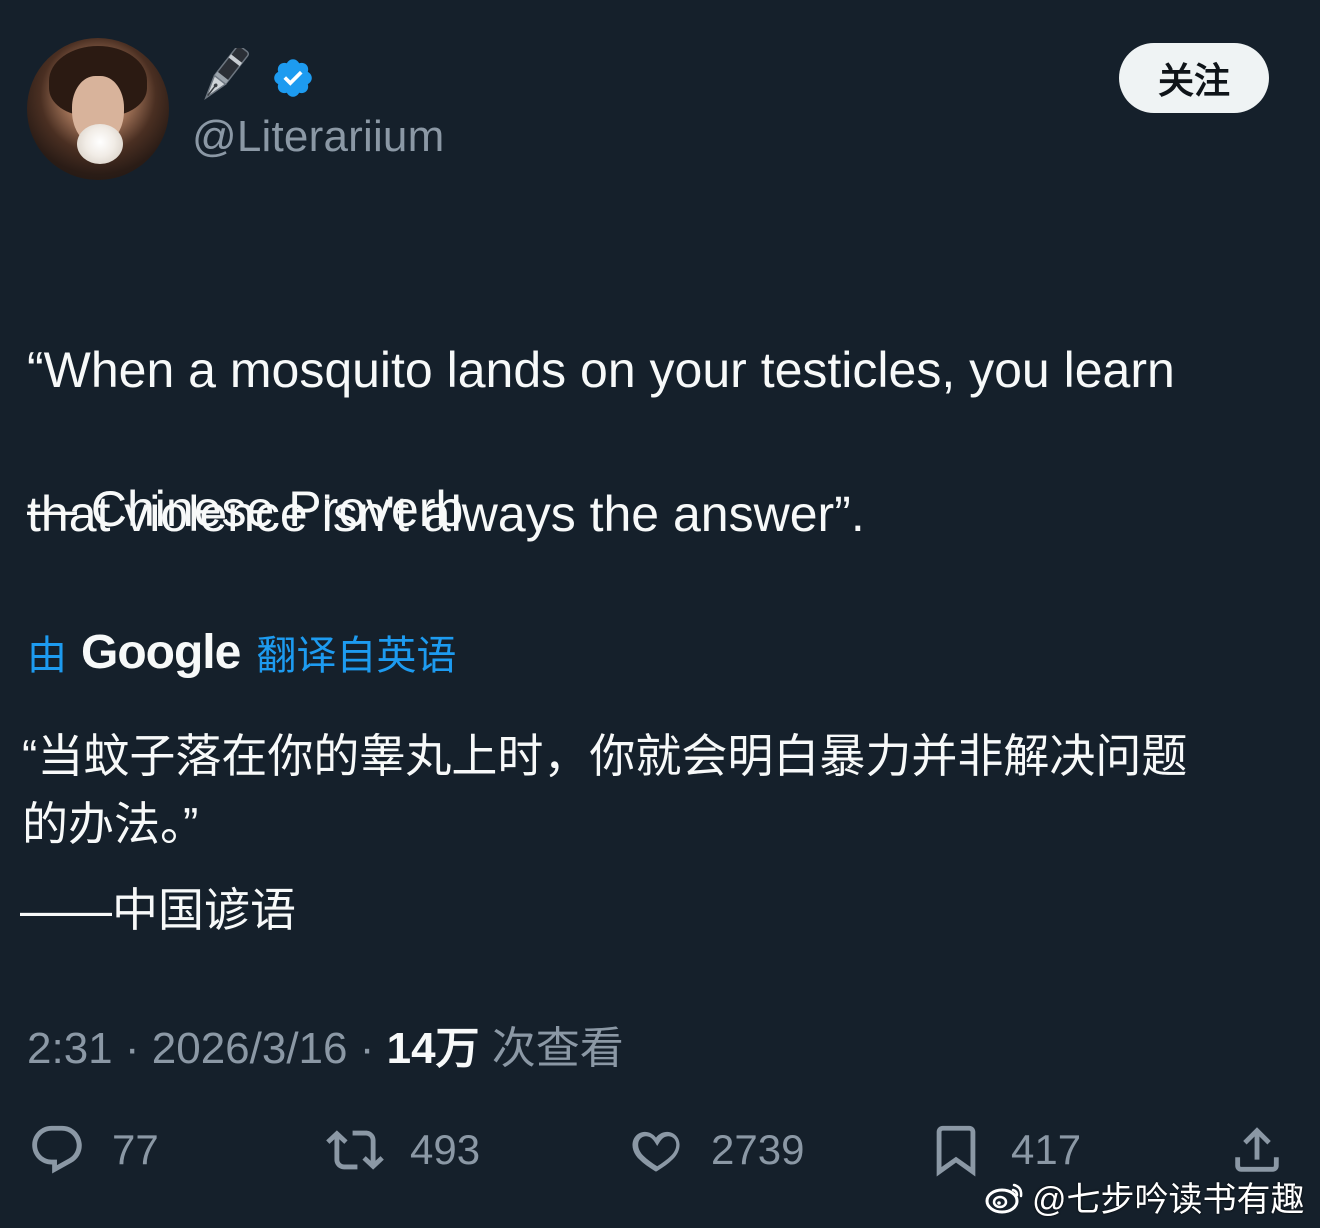 This screenshot has width=1320, height=1228. Describe the element at coordinates (1194, 78) in the screenshot. I see `follow-button: 关注` at that location.